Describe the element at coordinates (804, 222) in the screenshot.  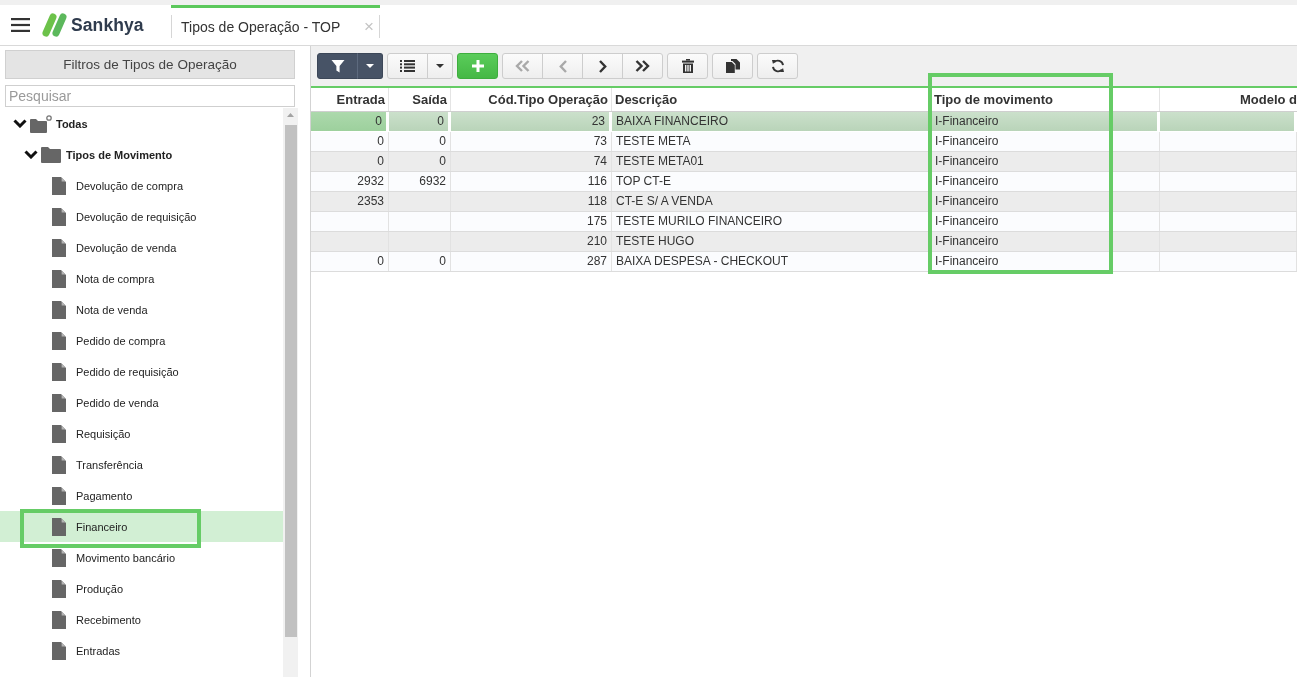
I see `table-row: 175 TESTE MURILO FINANCEIRO I-Financeiro` at that location.